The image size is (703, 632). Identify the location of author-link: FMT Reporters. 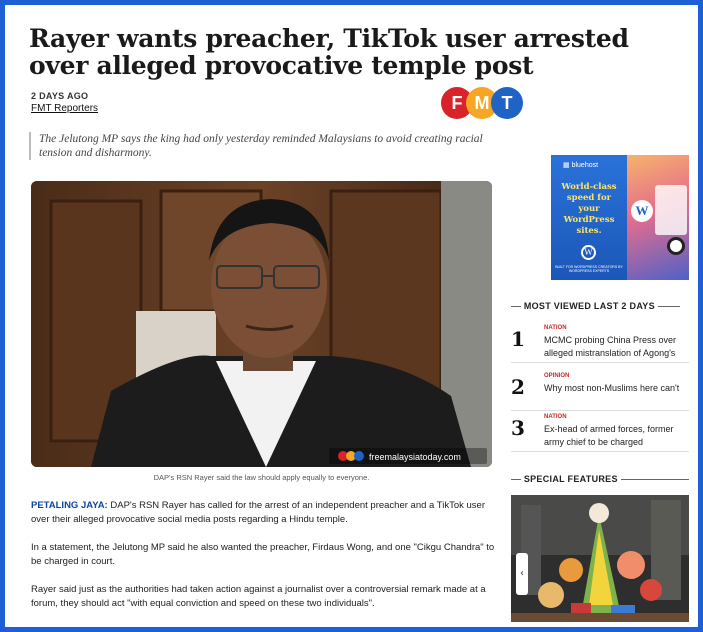
(64, 108).